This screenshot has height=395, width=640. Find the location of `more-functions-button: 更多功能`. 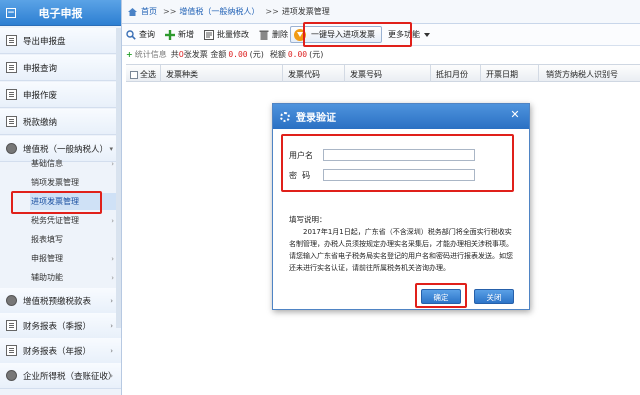

more-functions-button: 更多功能 is located at coordinates (409, 34).